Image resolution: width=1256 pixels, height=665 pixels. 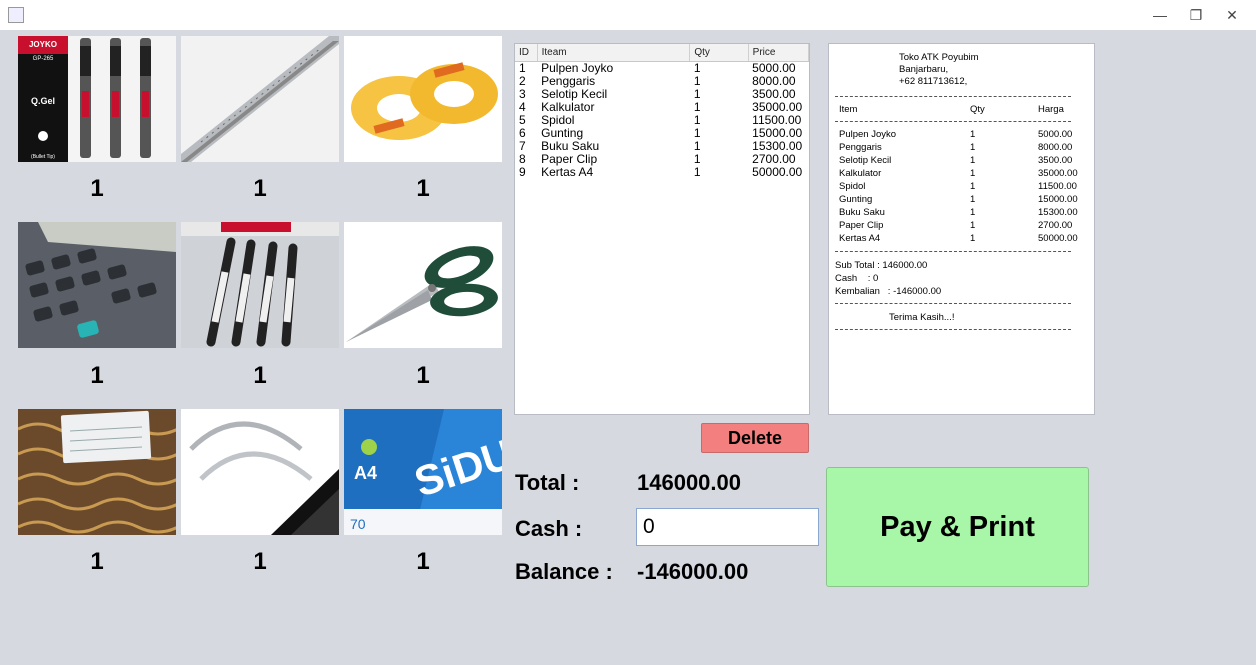 What do you see at coordinates (662, 69) in the screenshot?
I see `table-row: 1 Pulpen Joyko 1 5000.00` at bounding box center [662, 69].